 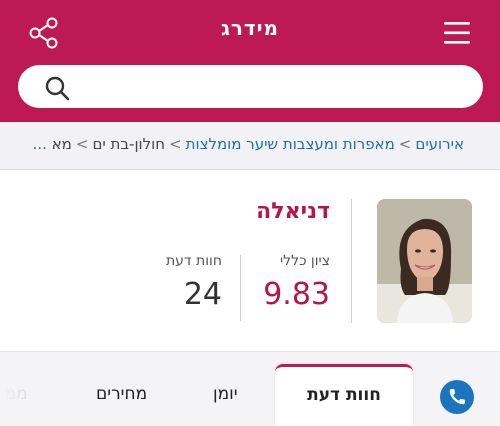 What do you see at coordinates (305, 261) in the screenshot?
I see `score-label: ציון כללי` at bounding box center [305, 261].